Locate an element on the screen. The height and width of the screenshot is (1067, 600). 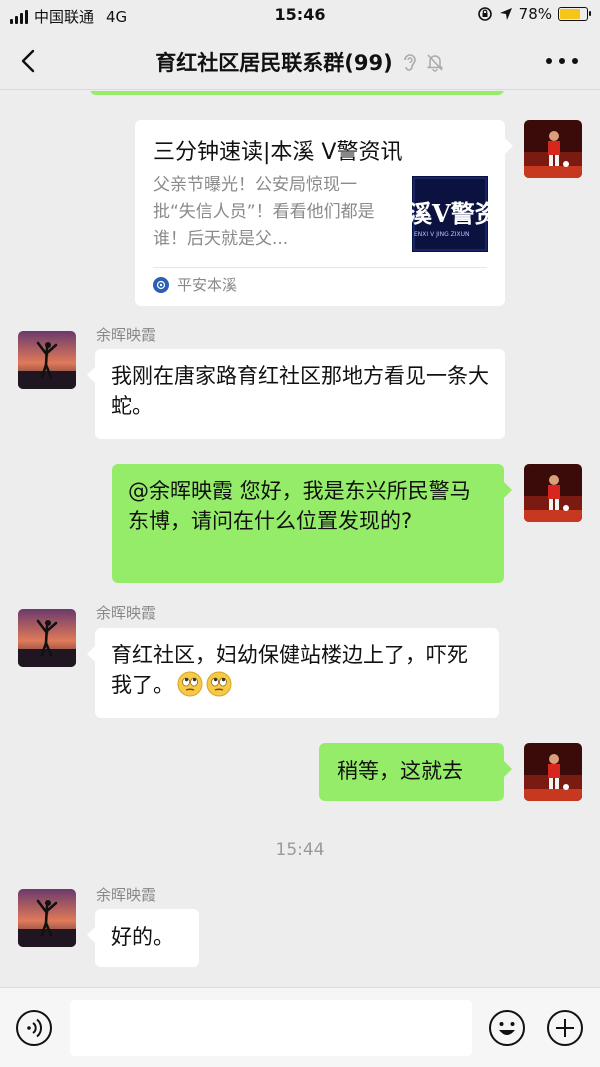
lock-rotation-icon is located at coordinates (484, 14).